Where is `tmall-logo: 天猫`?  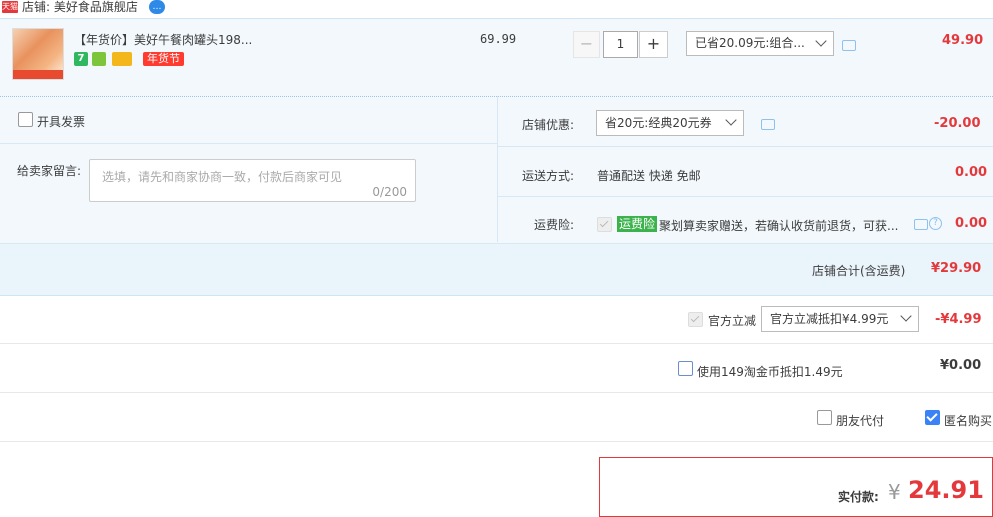
tmall-logo: 天猫 is located at coordinates (10, 7).